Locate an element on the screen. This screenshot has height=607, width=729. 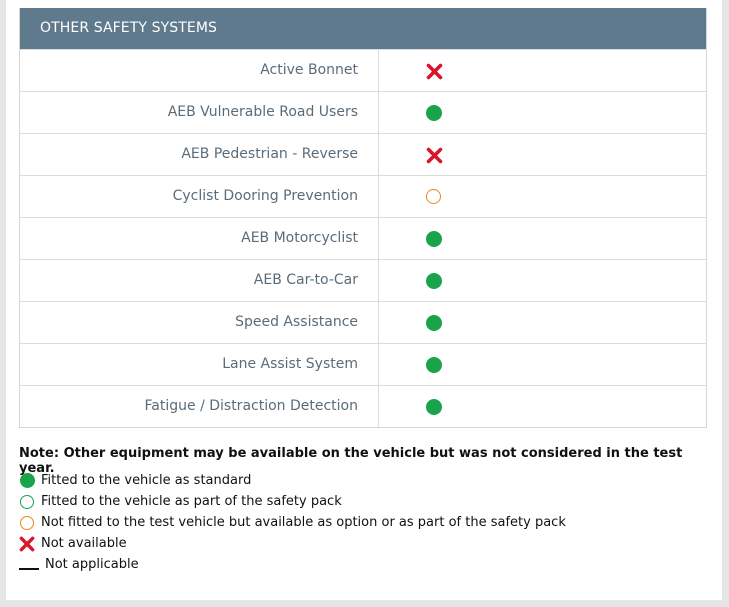
legend-item-not-available: Not available is located at coordinates (292, 543).